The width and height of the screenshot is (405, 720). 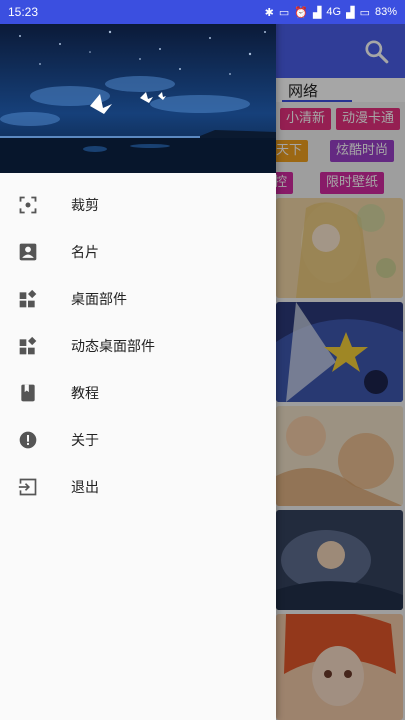 I want to click on menu-item-live-widgets: 动态桌面部件, so click(x=138, y=345).